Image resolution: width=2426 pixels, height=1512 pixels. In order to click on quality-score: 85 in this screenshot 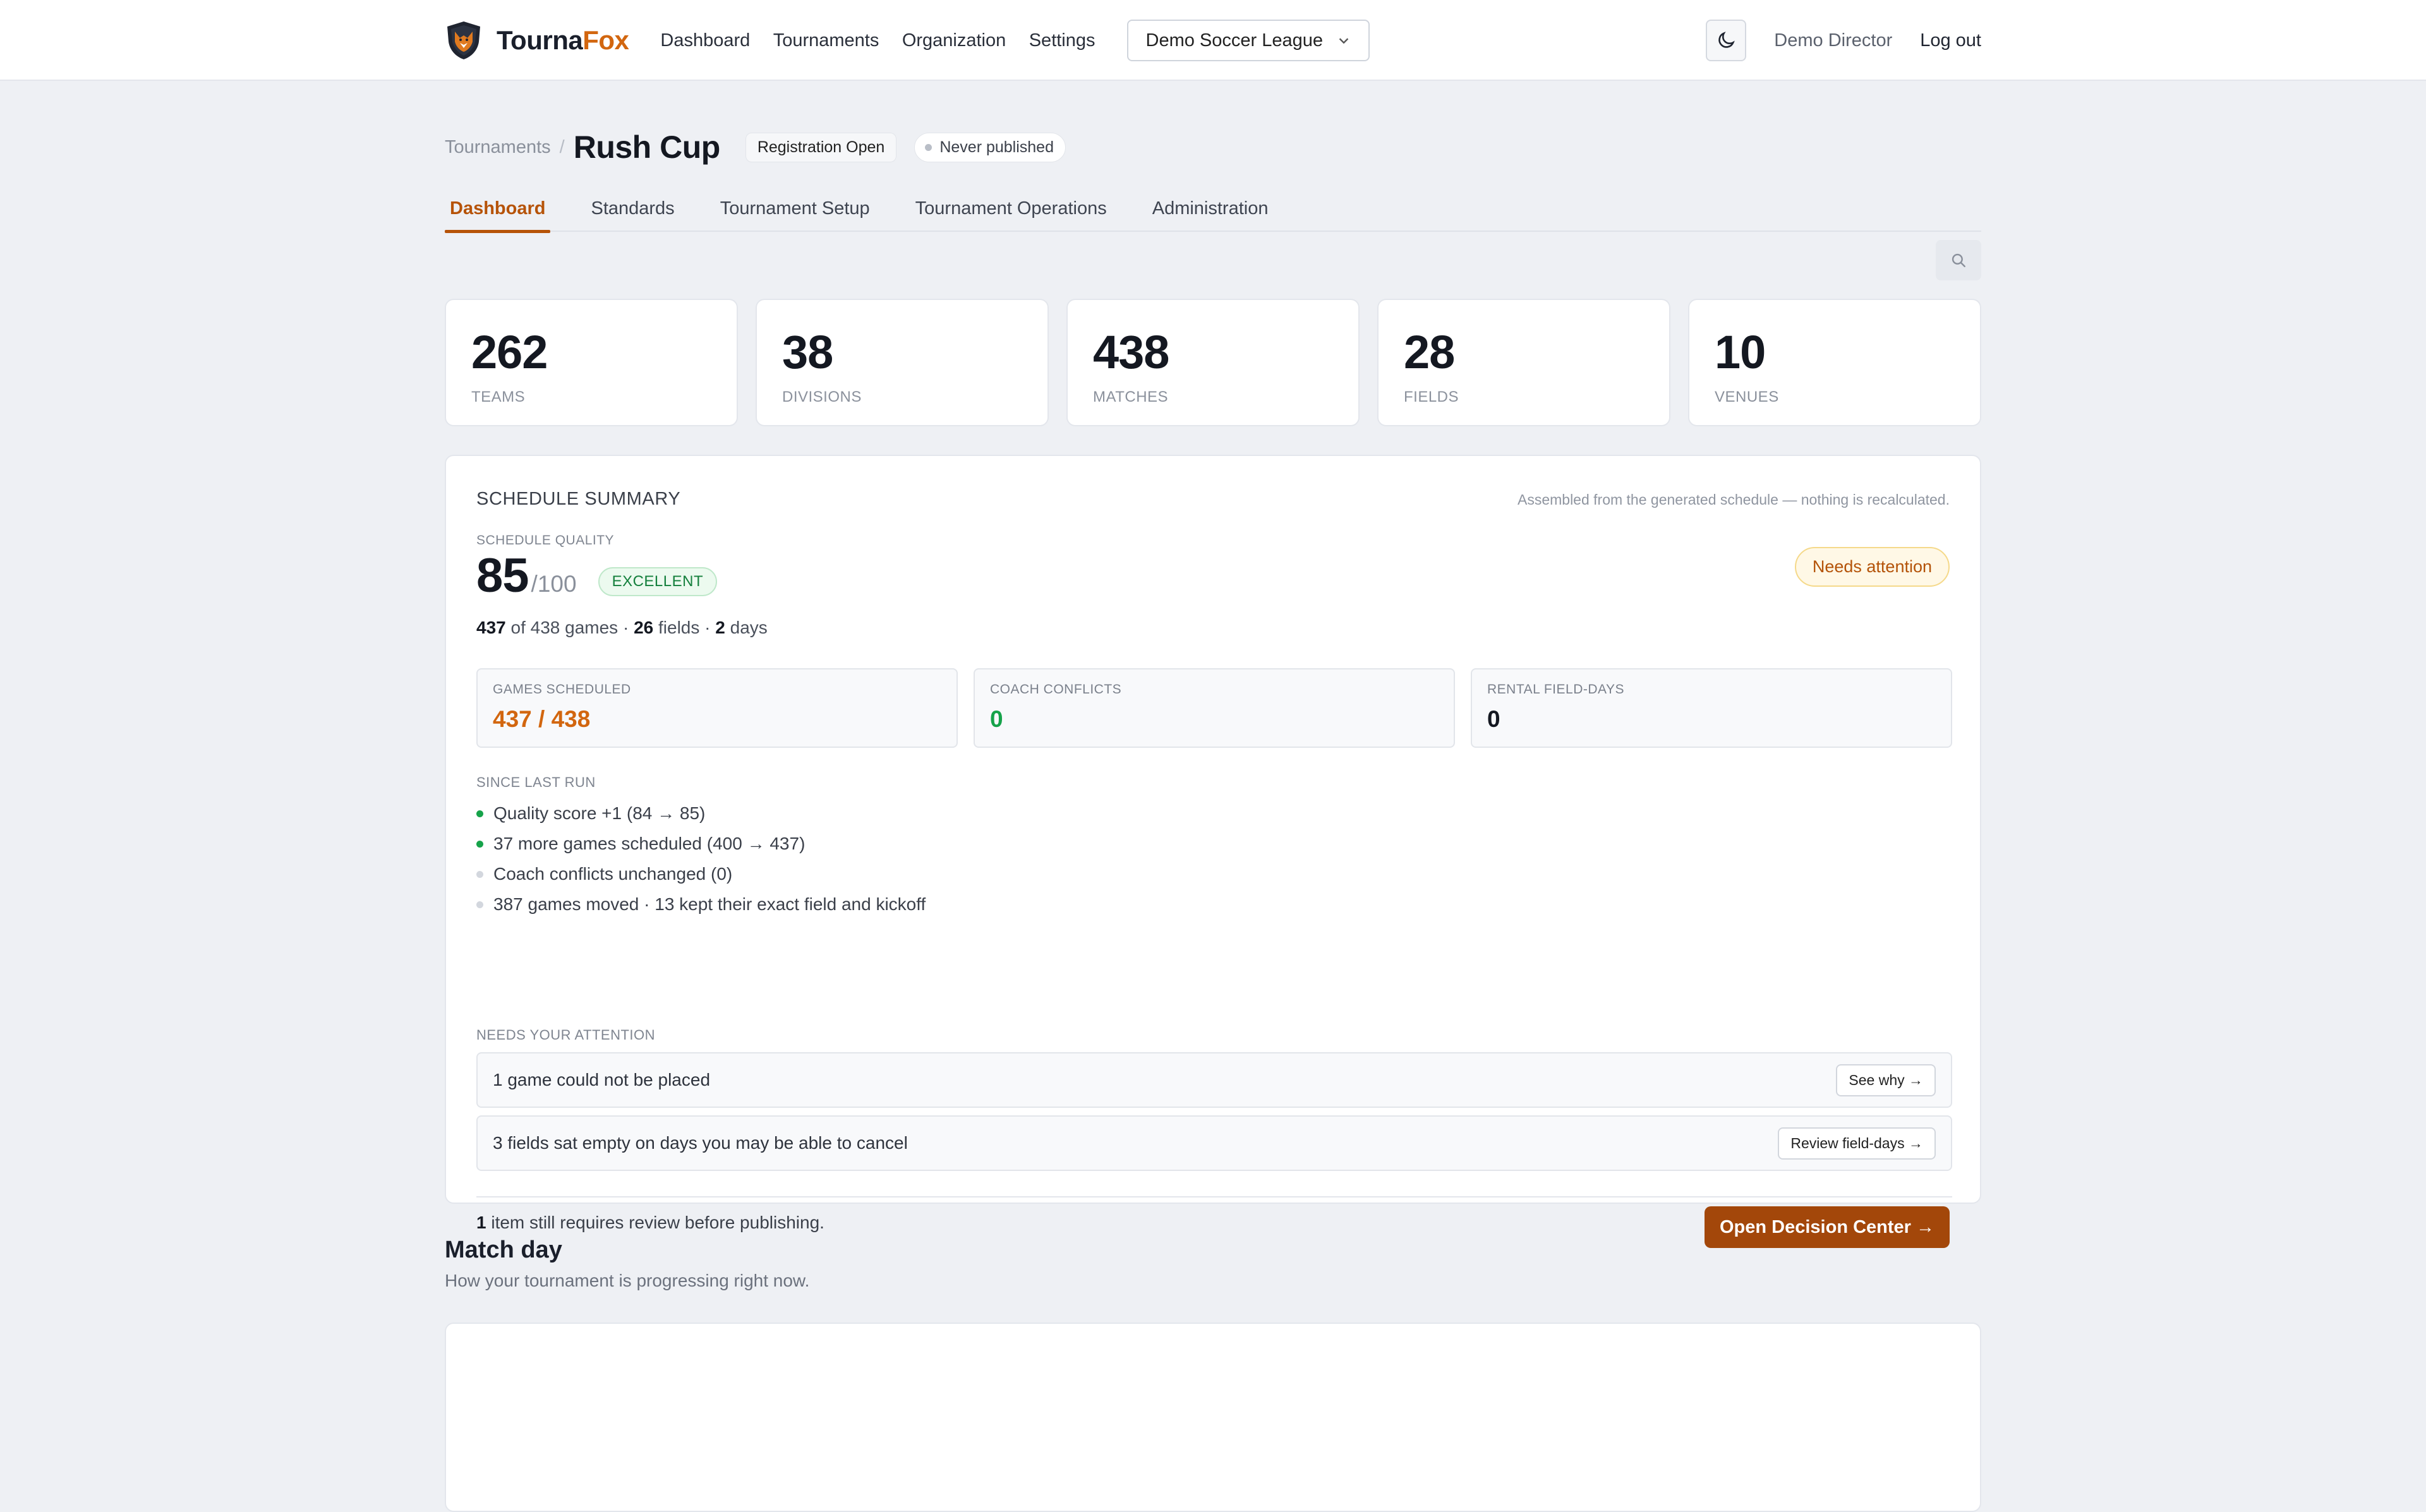, I will do `click(502, 576)`.